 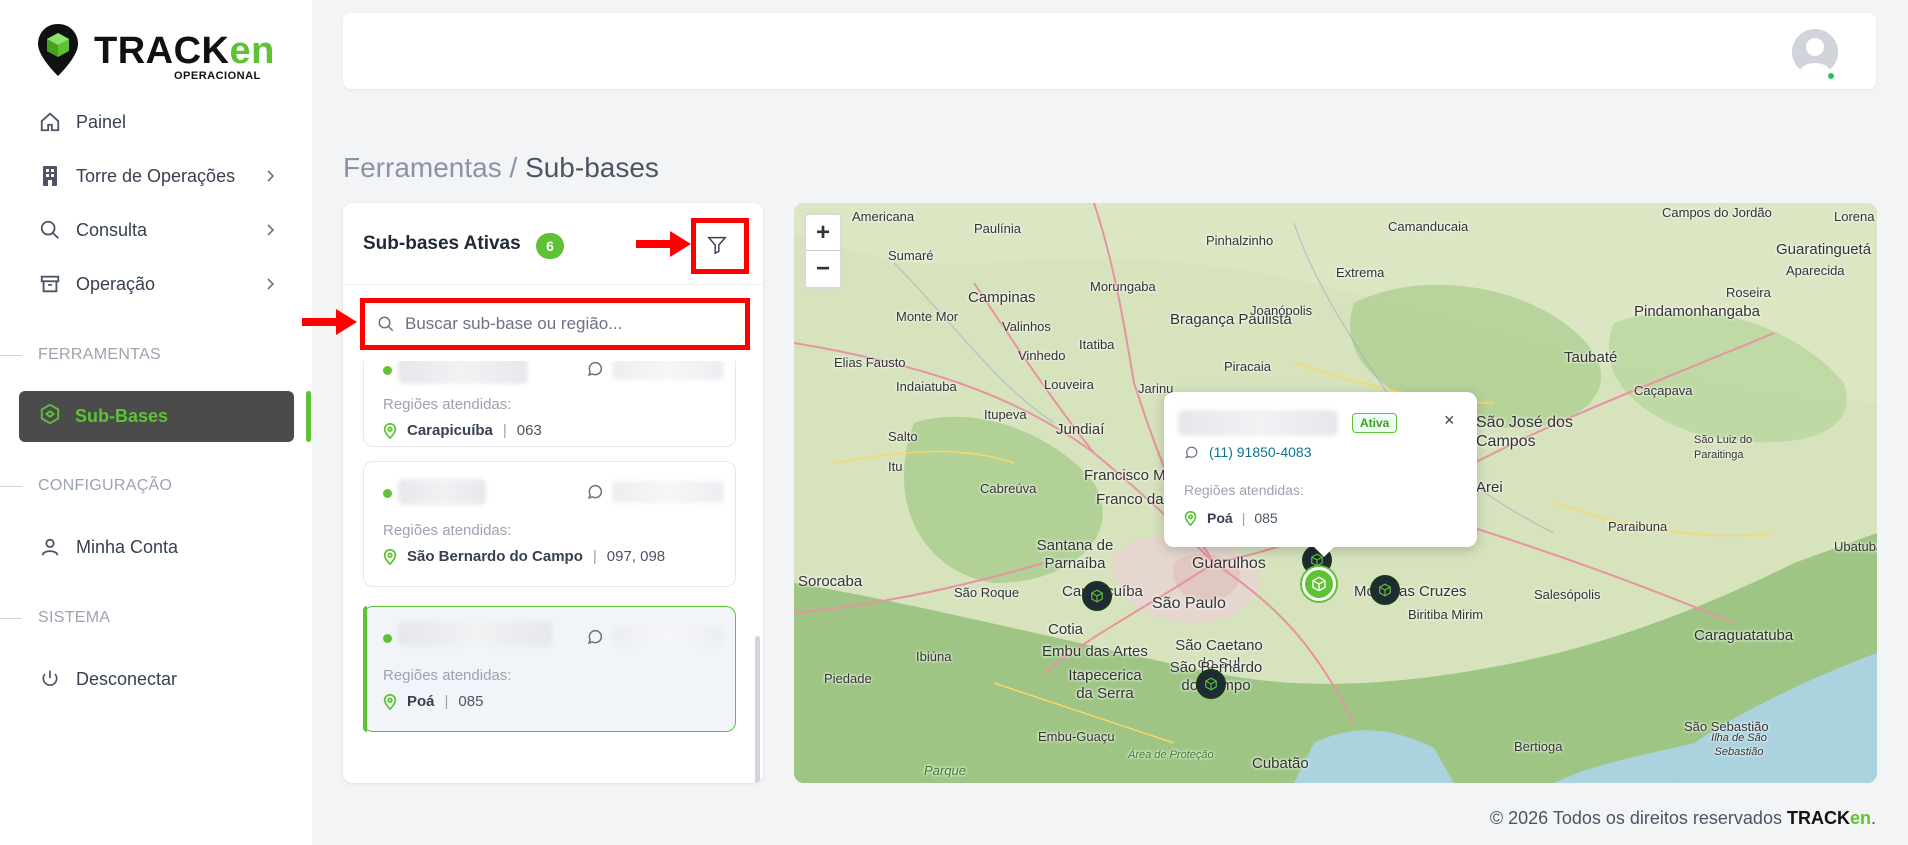 What do you see at coordinates (987, 592) in the screenshot?
I see `map-label: São Roque` at bounding box center [987, 592].